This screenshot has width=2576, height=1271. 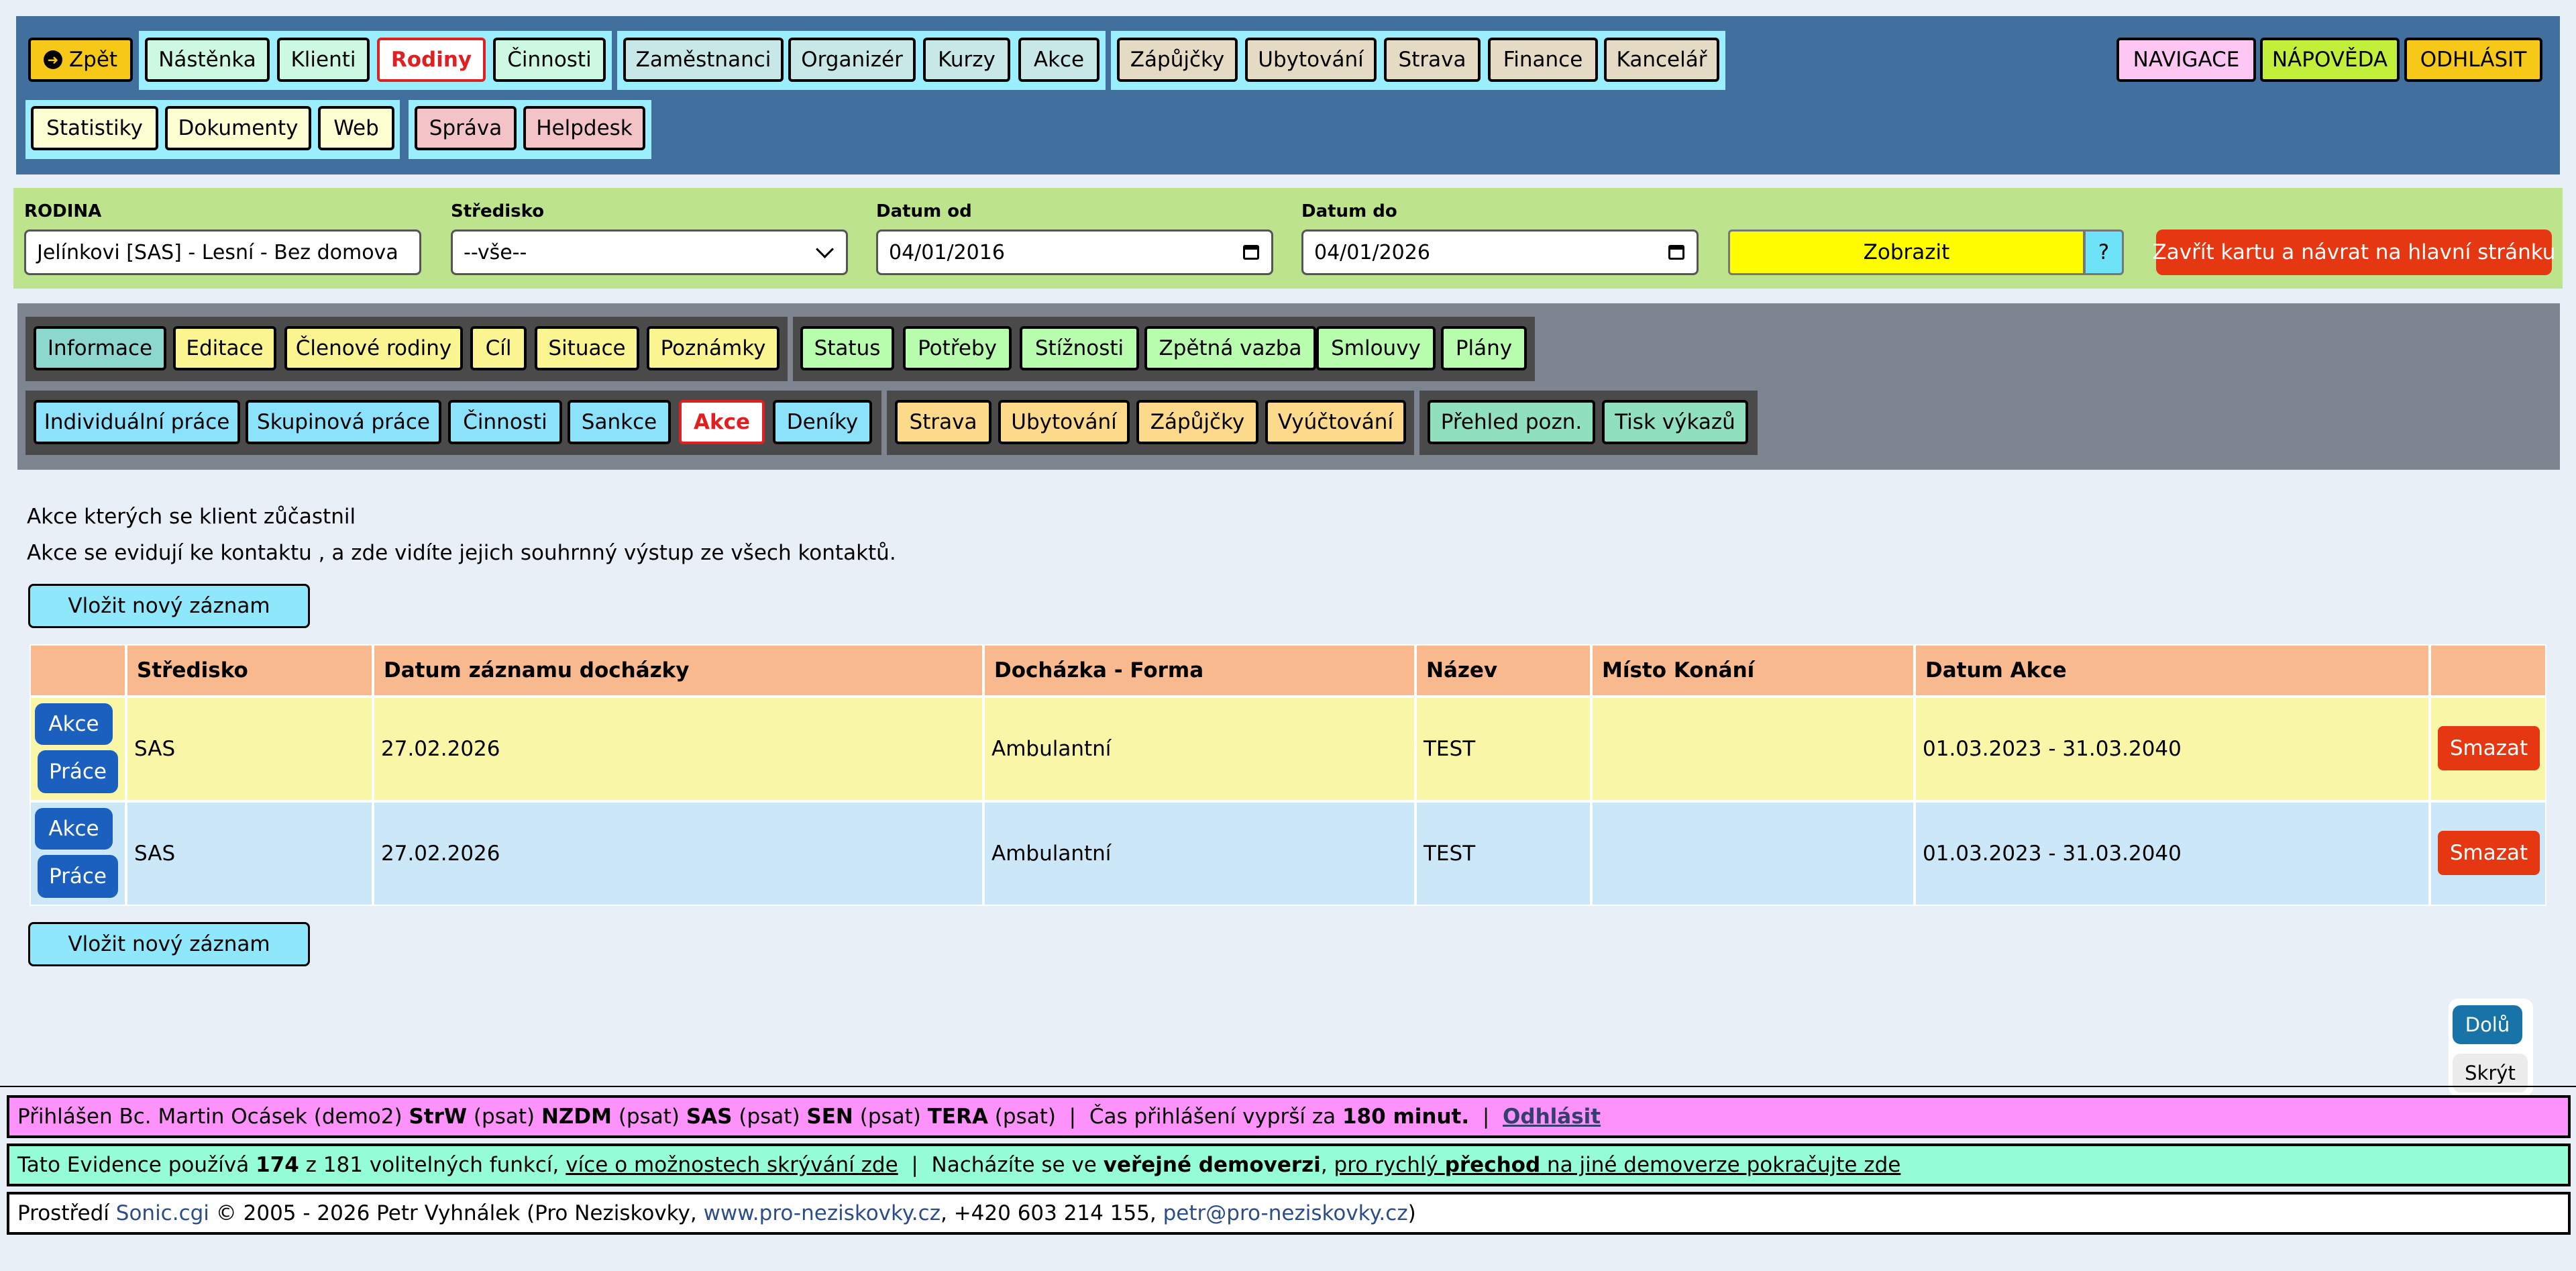 I want to click on col-nazev-header: Název, so click(x=1503, y=670).